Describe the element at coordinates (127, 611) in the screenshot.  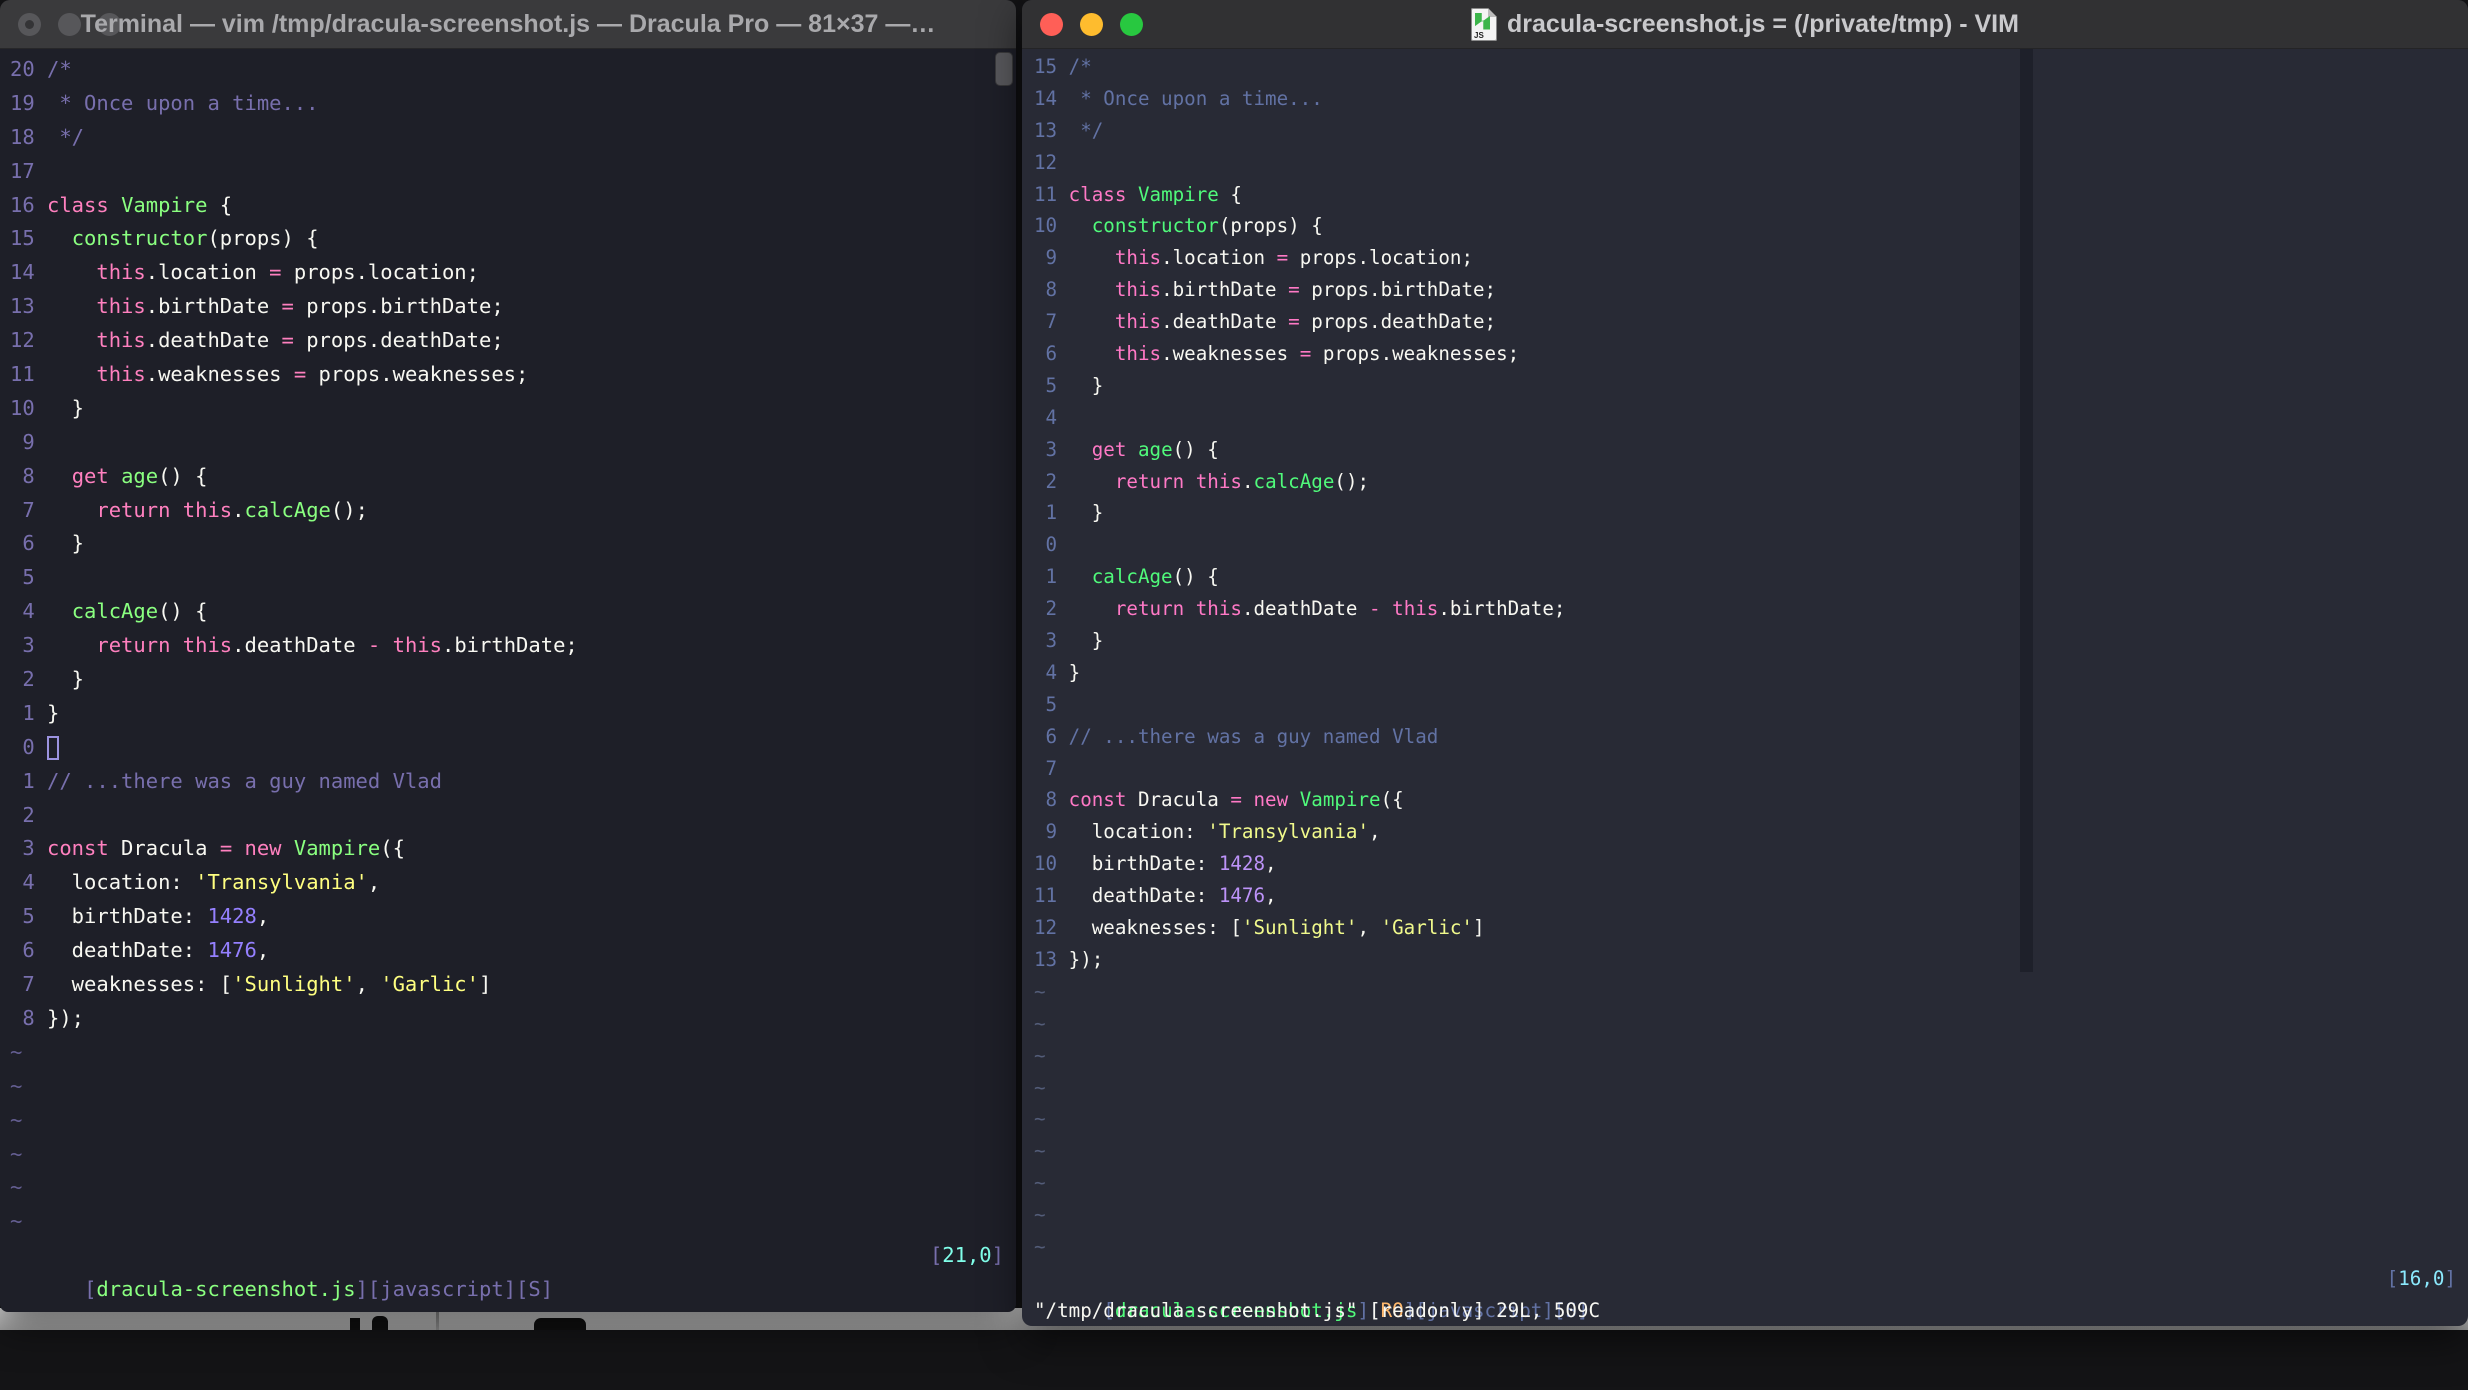
I see `code-text: calcAge() {` at that location.